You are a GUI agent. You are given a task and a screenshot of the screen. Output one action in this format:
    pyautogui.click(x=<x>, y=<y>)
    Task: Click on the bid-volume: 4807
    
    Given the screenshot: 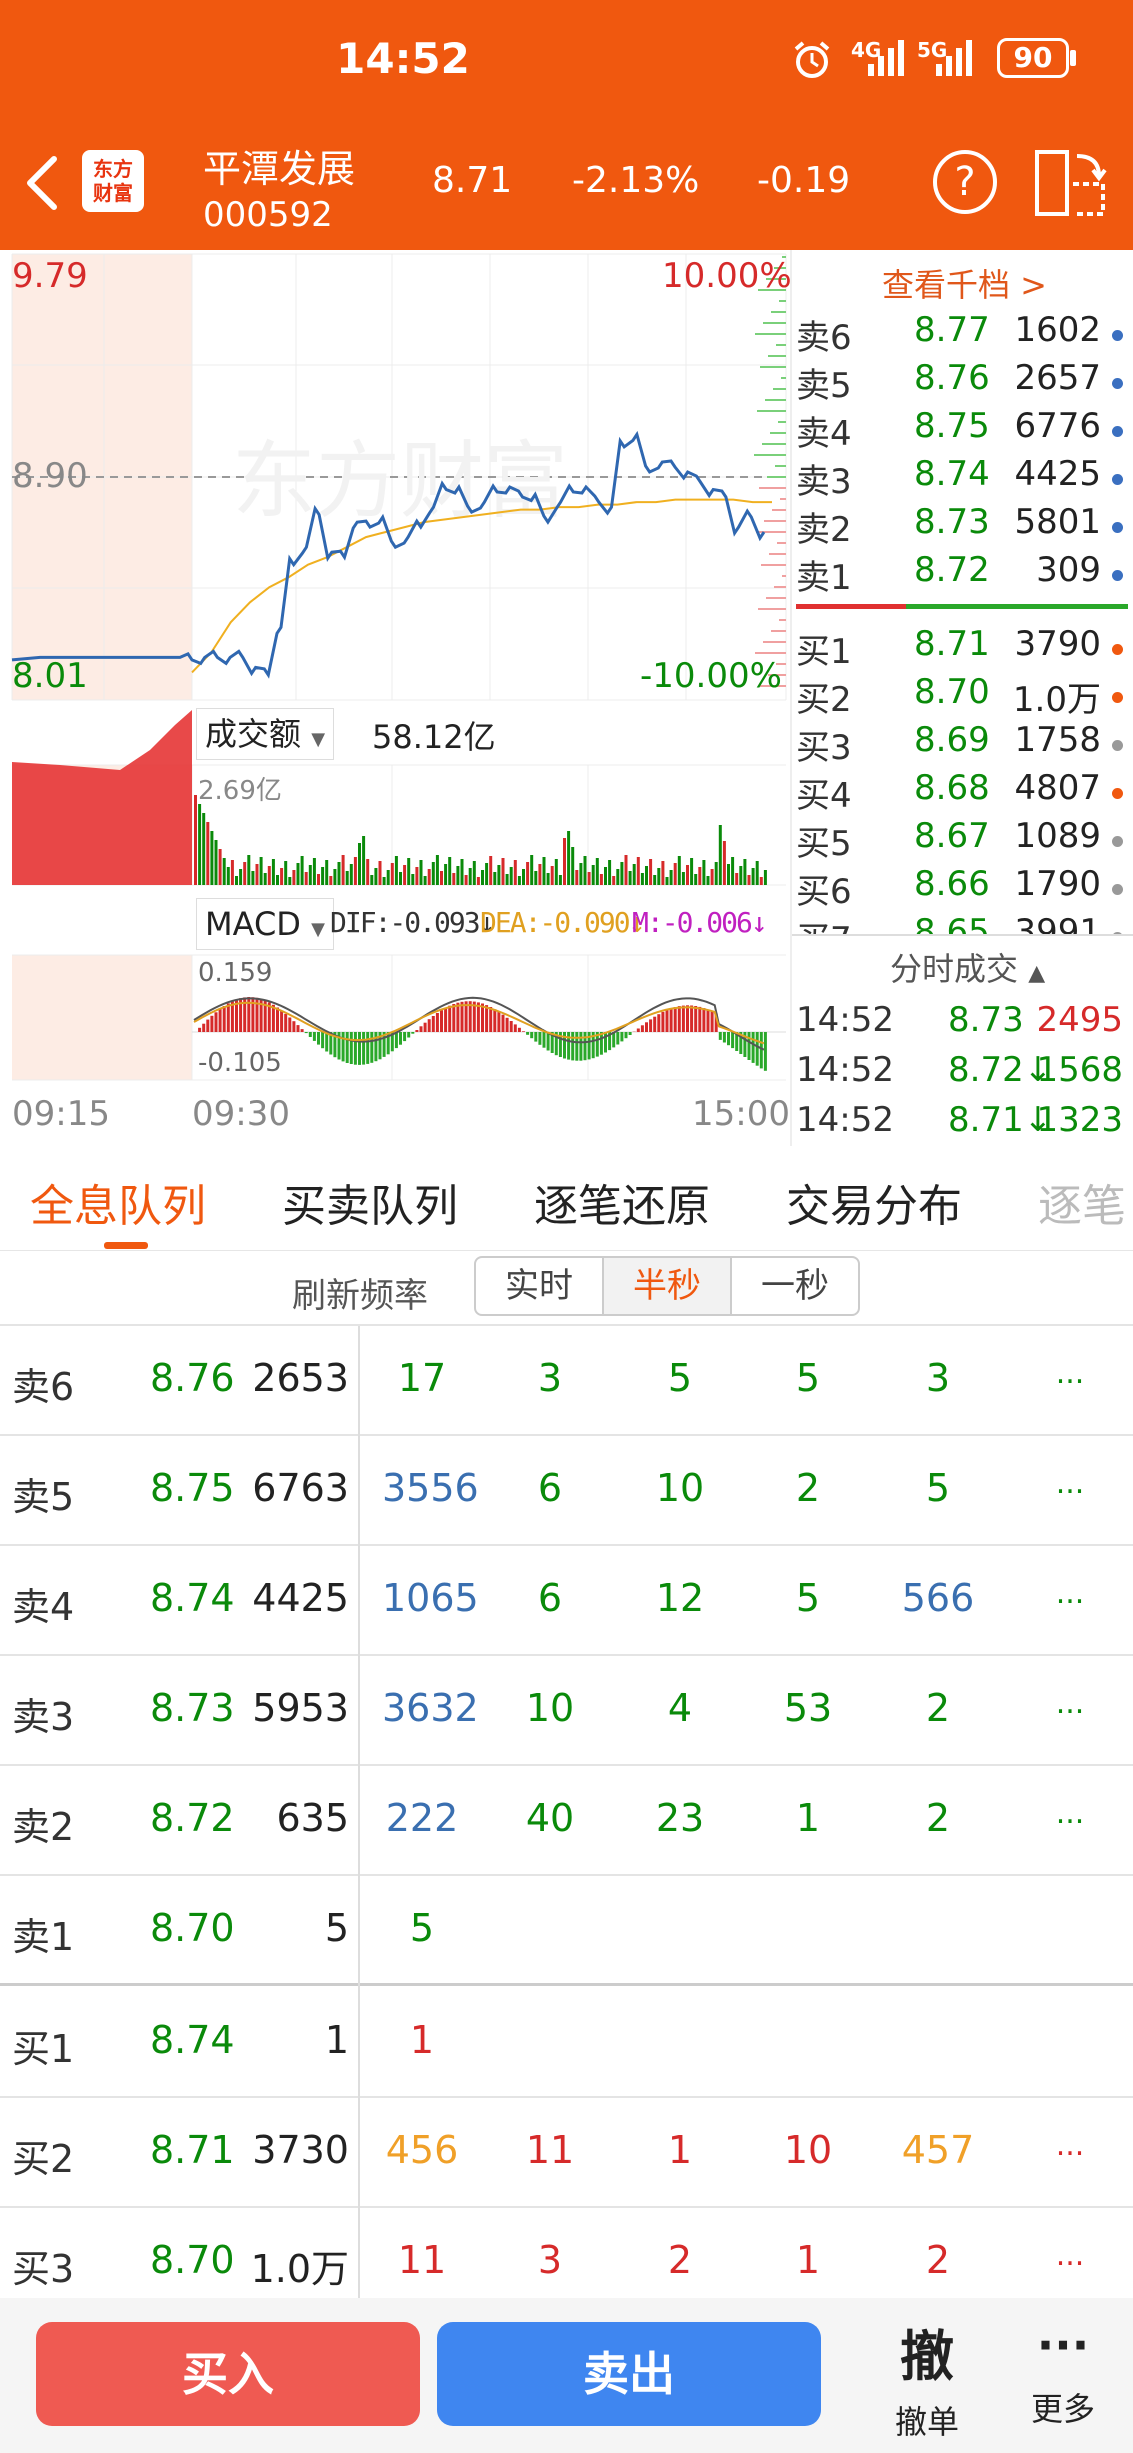 What is the action you would take?
    pyautogui.click(x=1057, y=788)
    